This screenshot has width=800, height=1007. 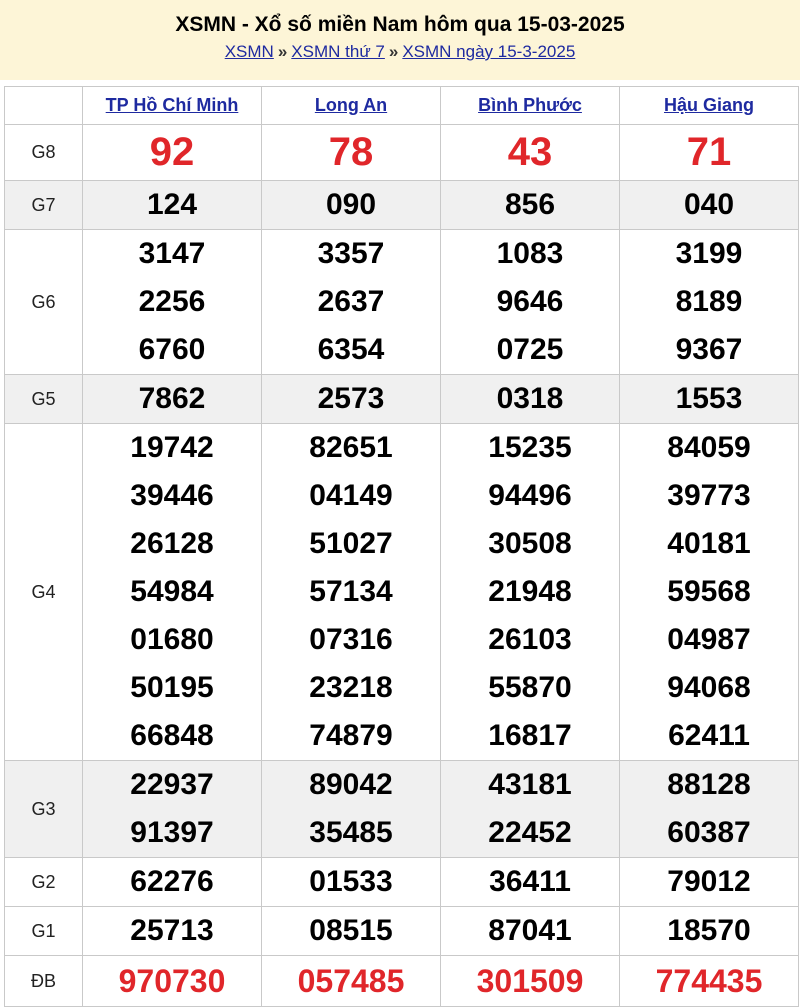 I want to click on breadcrumb: XSMN» XSMN thứ 7» XSMN ngày 15-3-2025, so click(x=400, y=52).